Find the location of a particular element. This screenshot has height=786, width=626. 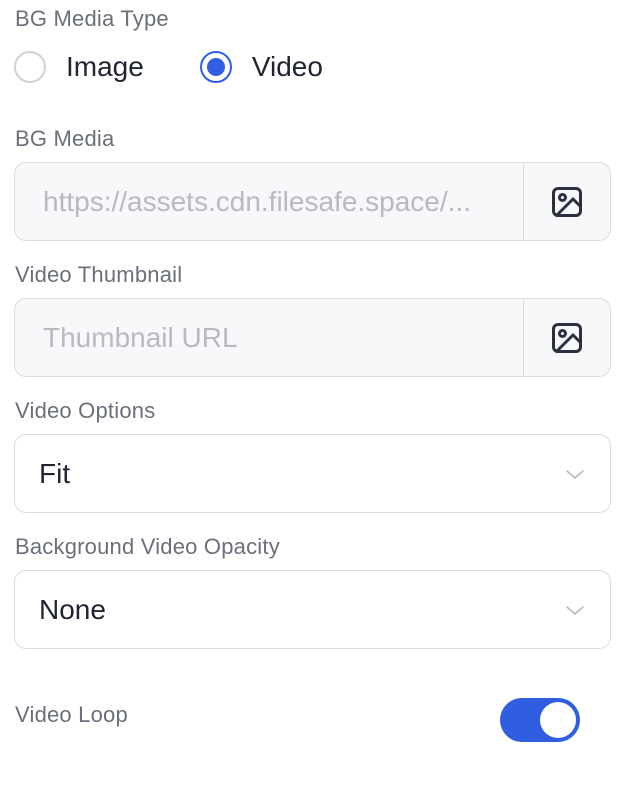

bg-media-input is located at coordinates (269, 201).